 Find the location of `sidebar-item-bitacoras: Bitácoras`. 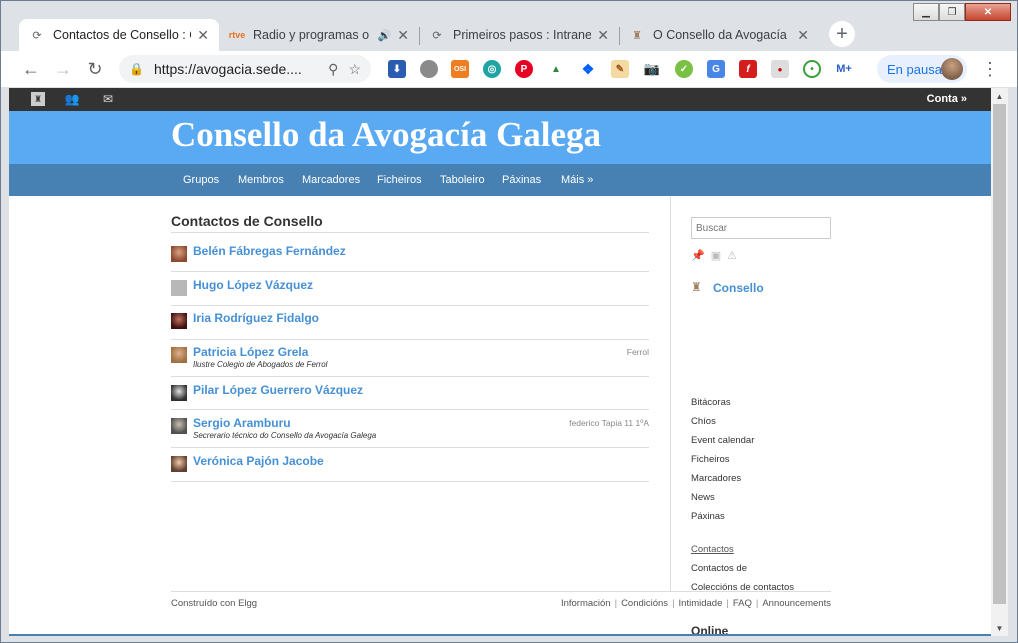

sidebar-item-bitacoras: Bitácoras is located at coordinates (711, 402).